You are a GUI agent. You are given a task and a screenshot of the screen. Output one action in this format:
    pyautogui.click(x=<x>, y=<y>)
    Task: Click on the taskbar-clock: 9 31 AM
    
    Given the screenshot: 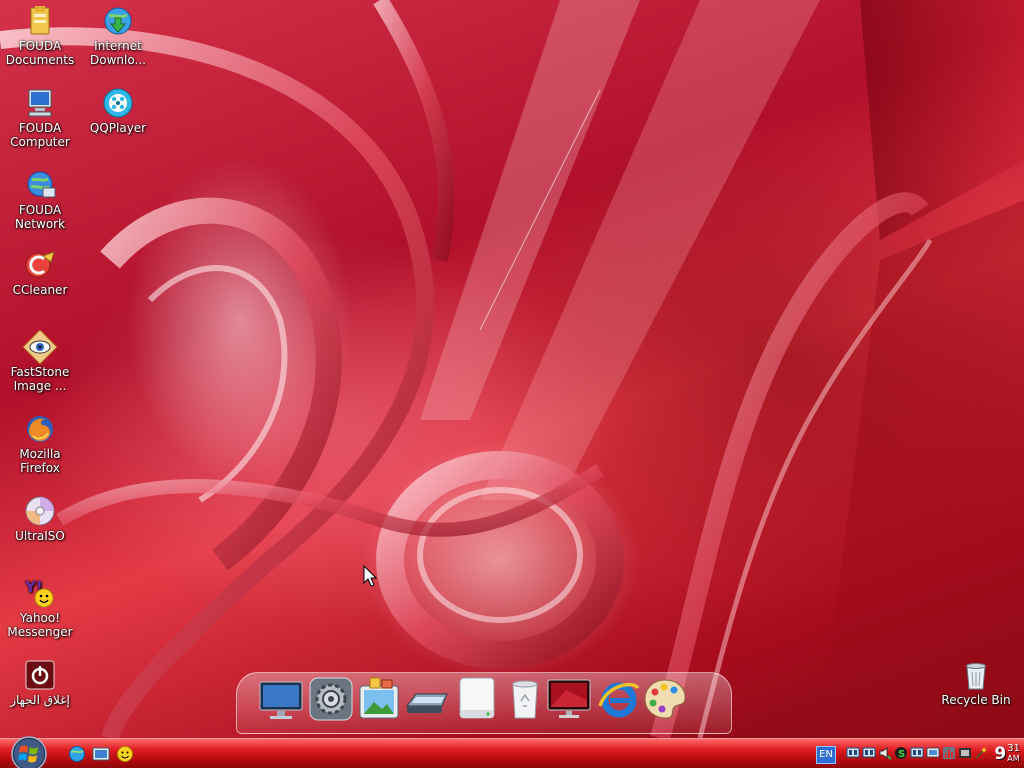 What is the action you would take?
    pyautogui.click(x=1007, y=754)
    